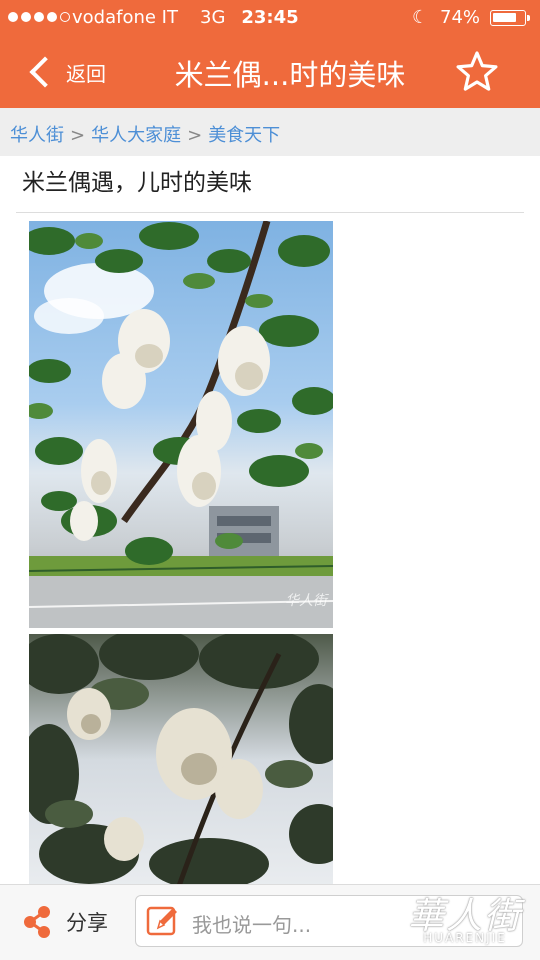 The image size is (540, 960). I want to click on star-icon, so click(477, 71).